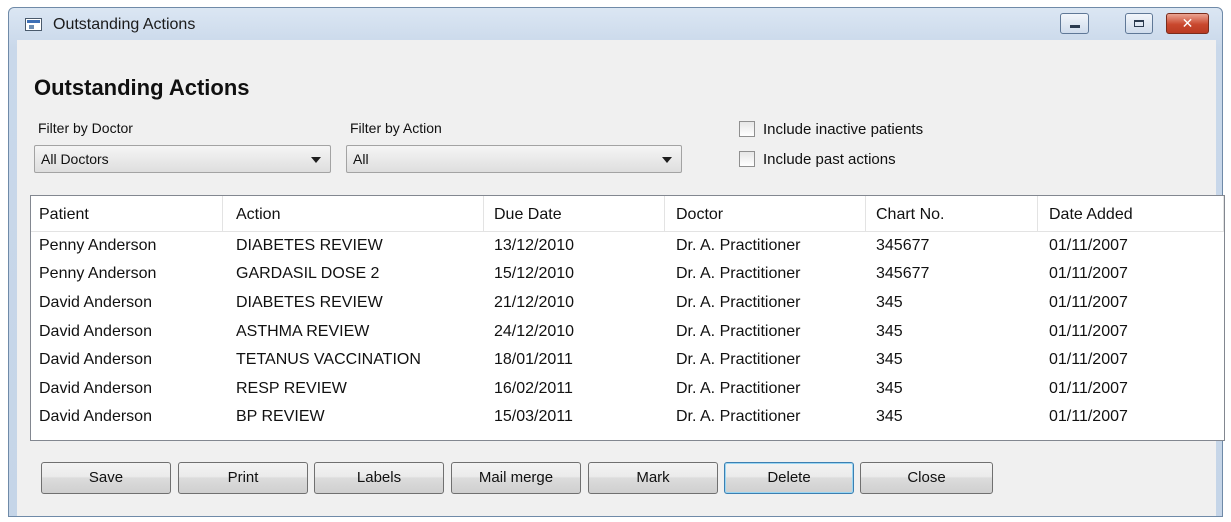  I want to click on filter-doctor-dropdown: All Doctors, so click(182, 159).